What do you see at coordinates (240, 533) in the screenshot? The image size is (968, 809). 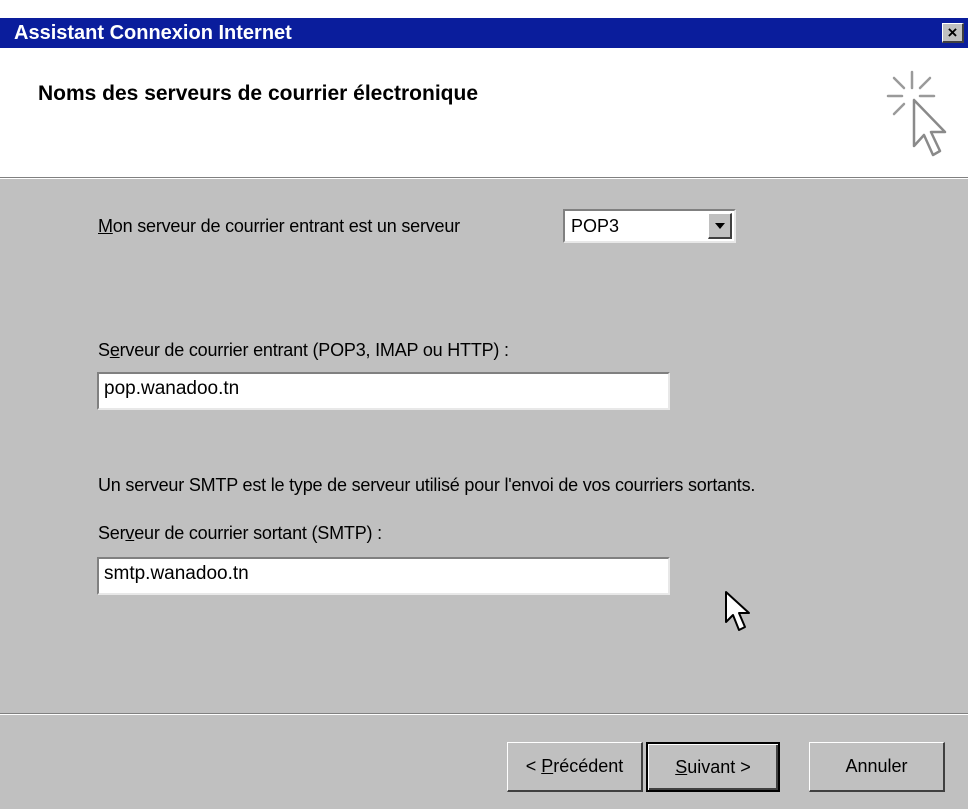 I see `outgoing-server-label: Serveur de courrier sortant (SMTP) :` at bounding box center [240, 533].